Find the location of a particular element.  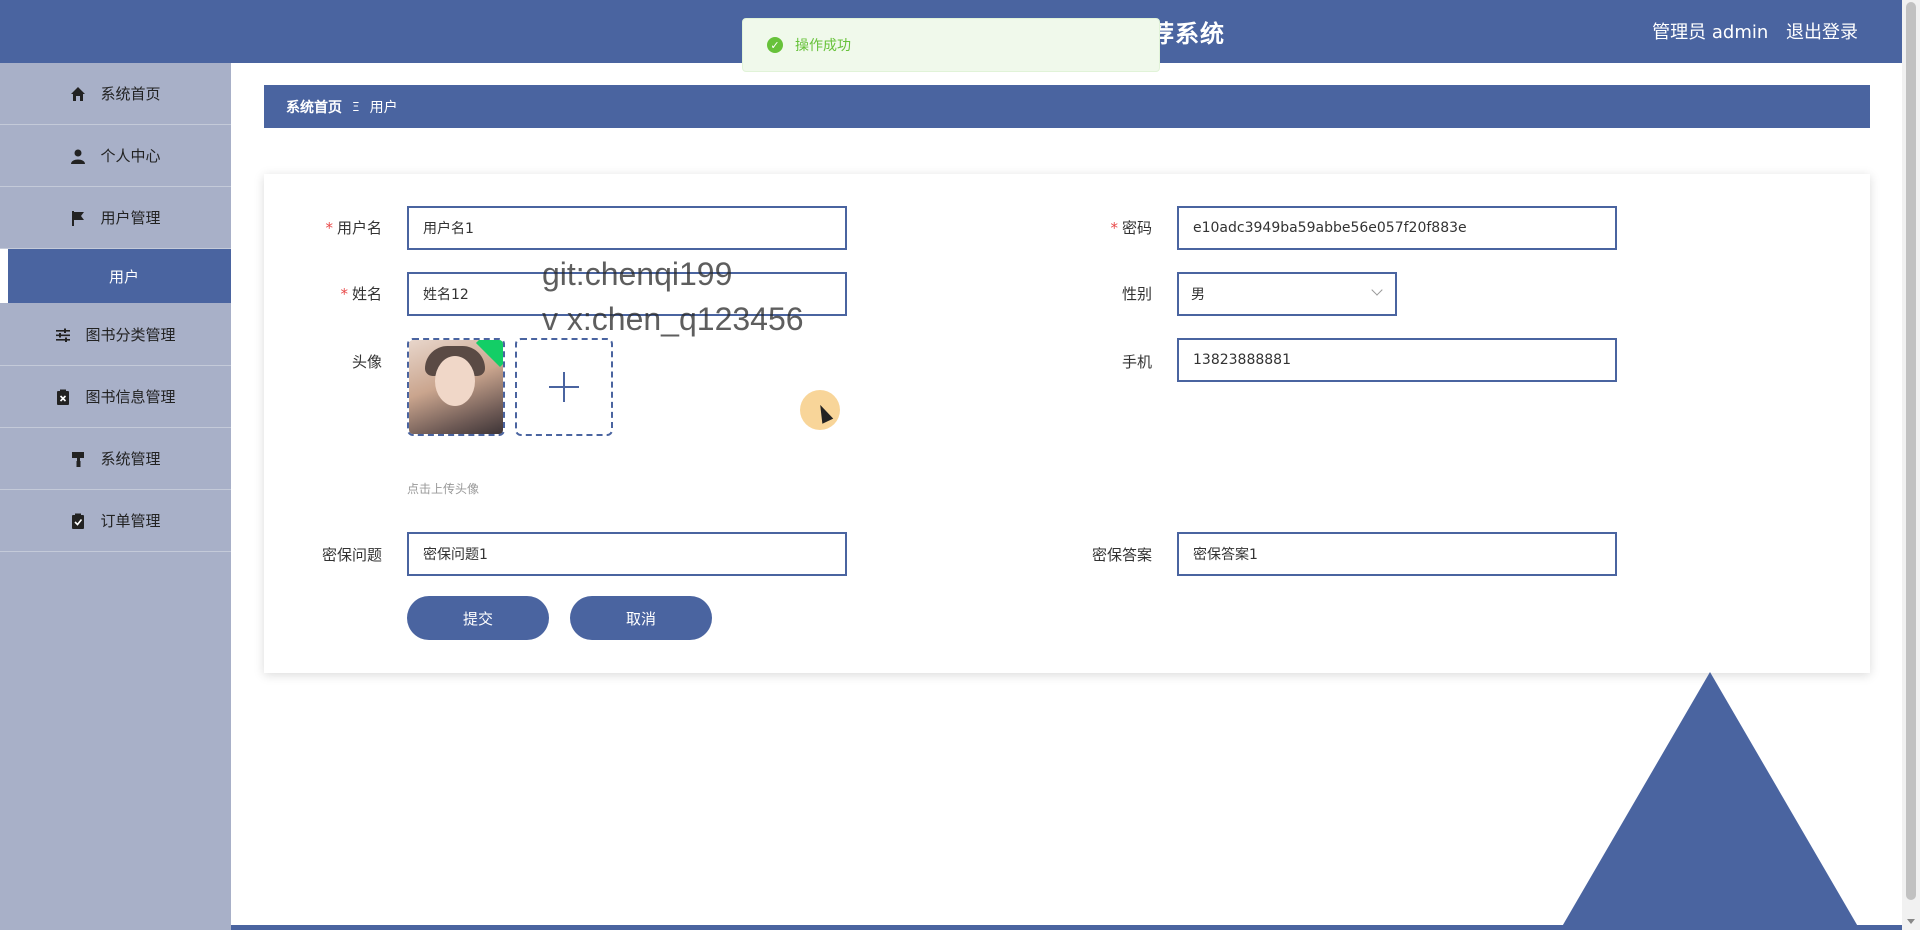

password-input is located at coordinates (1397, 228).